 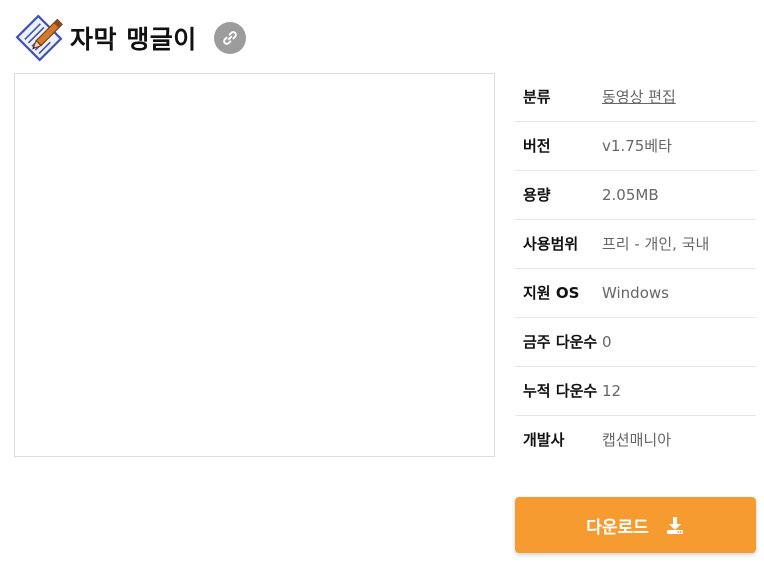 I want to click on app-title: 자막 맹글이, so click(x=133, y=39).